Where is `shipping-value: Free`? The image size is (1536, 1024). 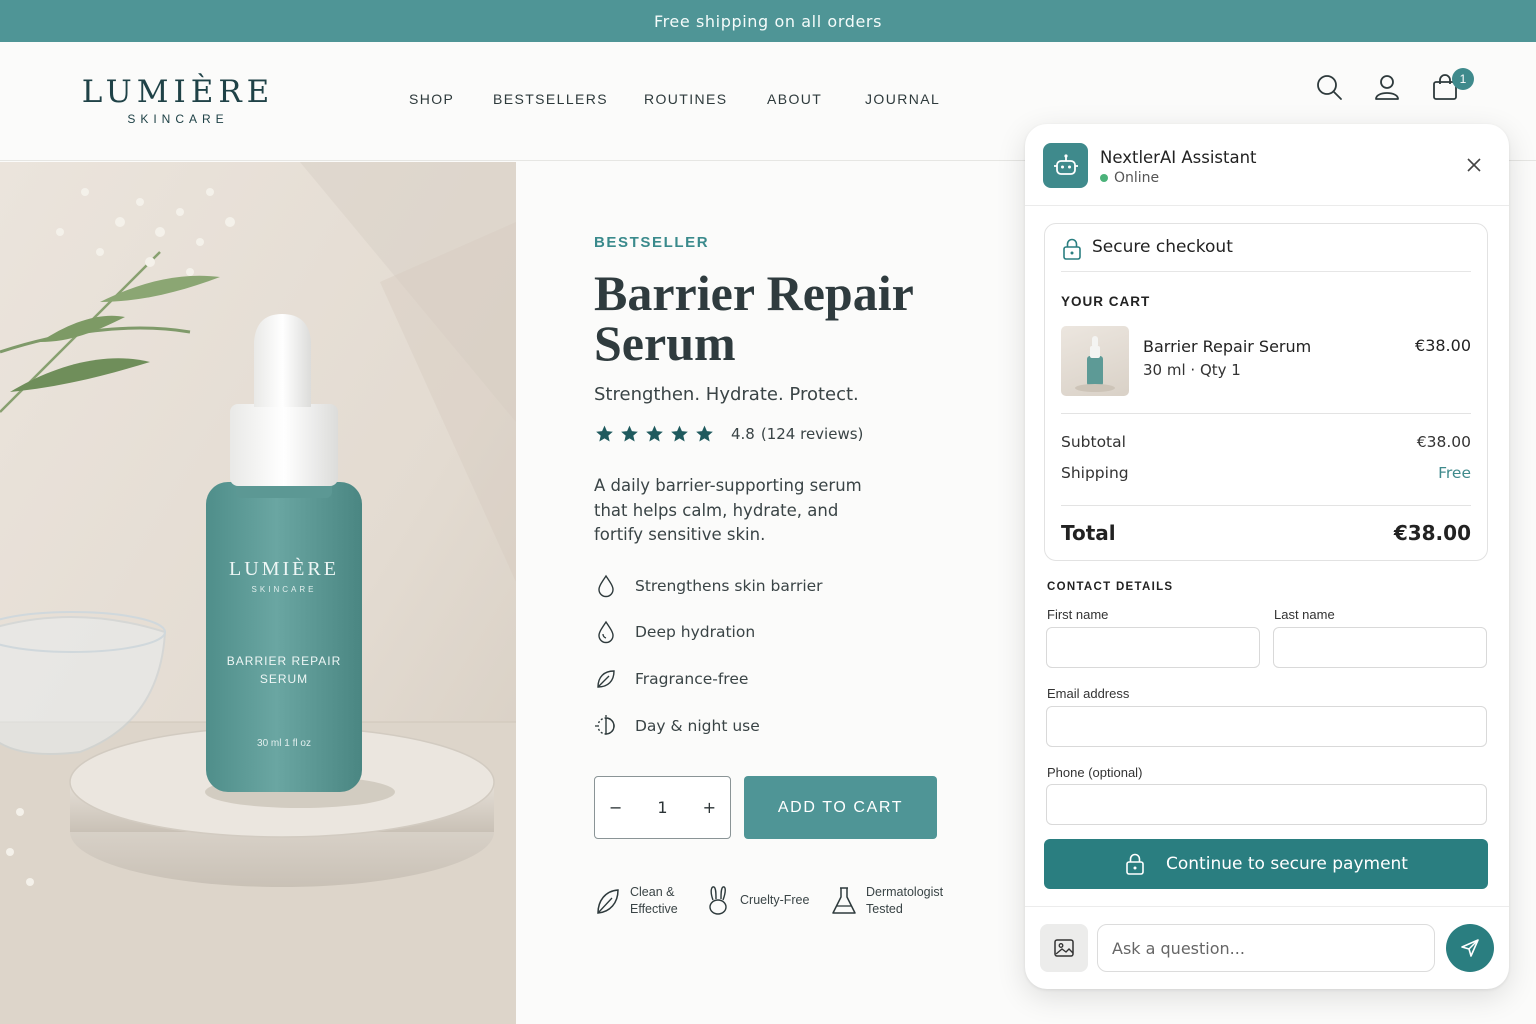 shipping-value: Free is located at coordinates (1454, 473).